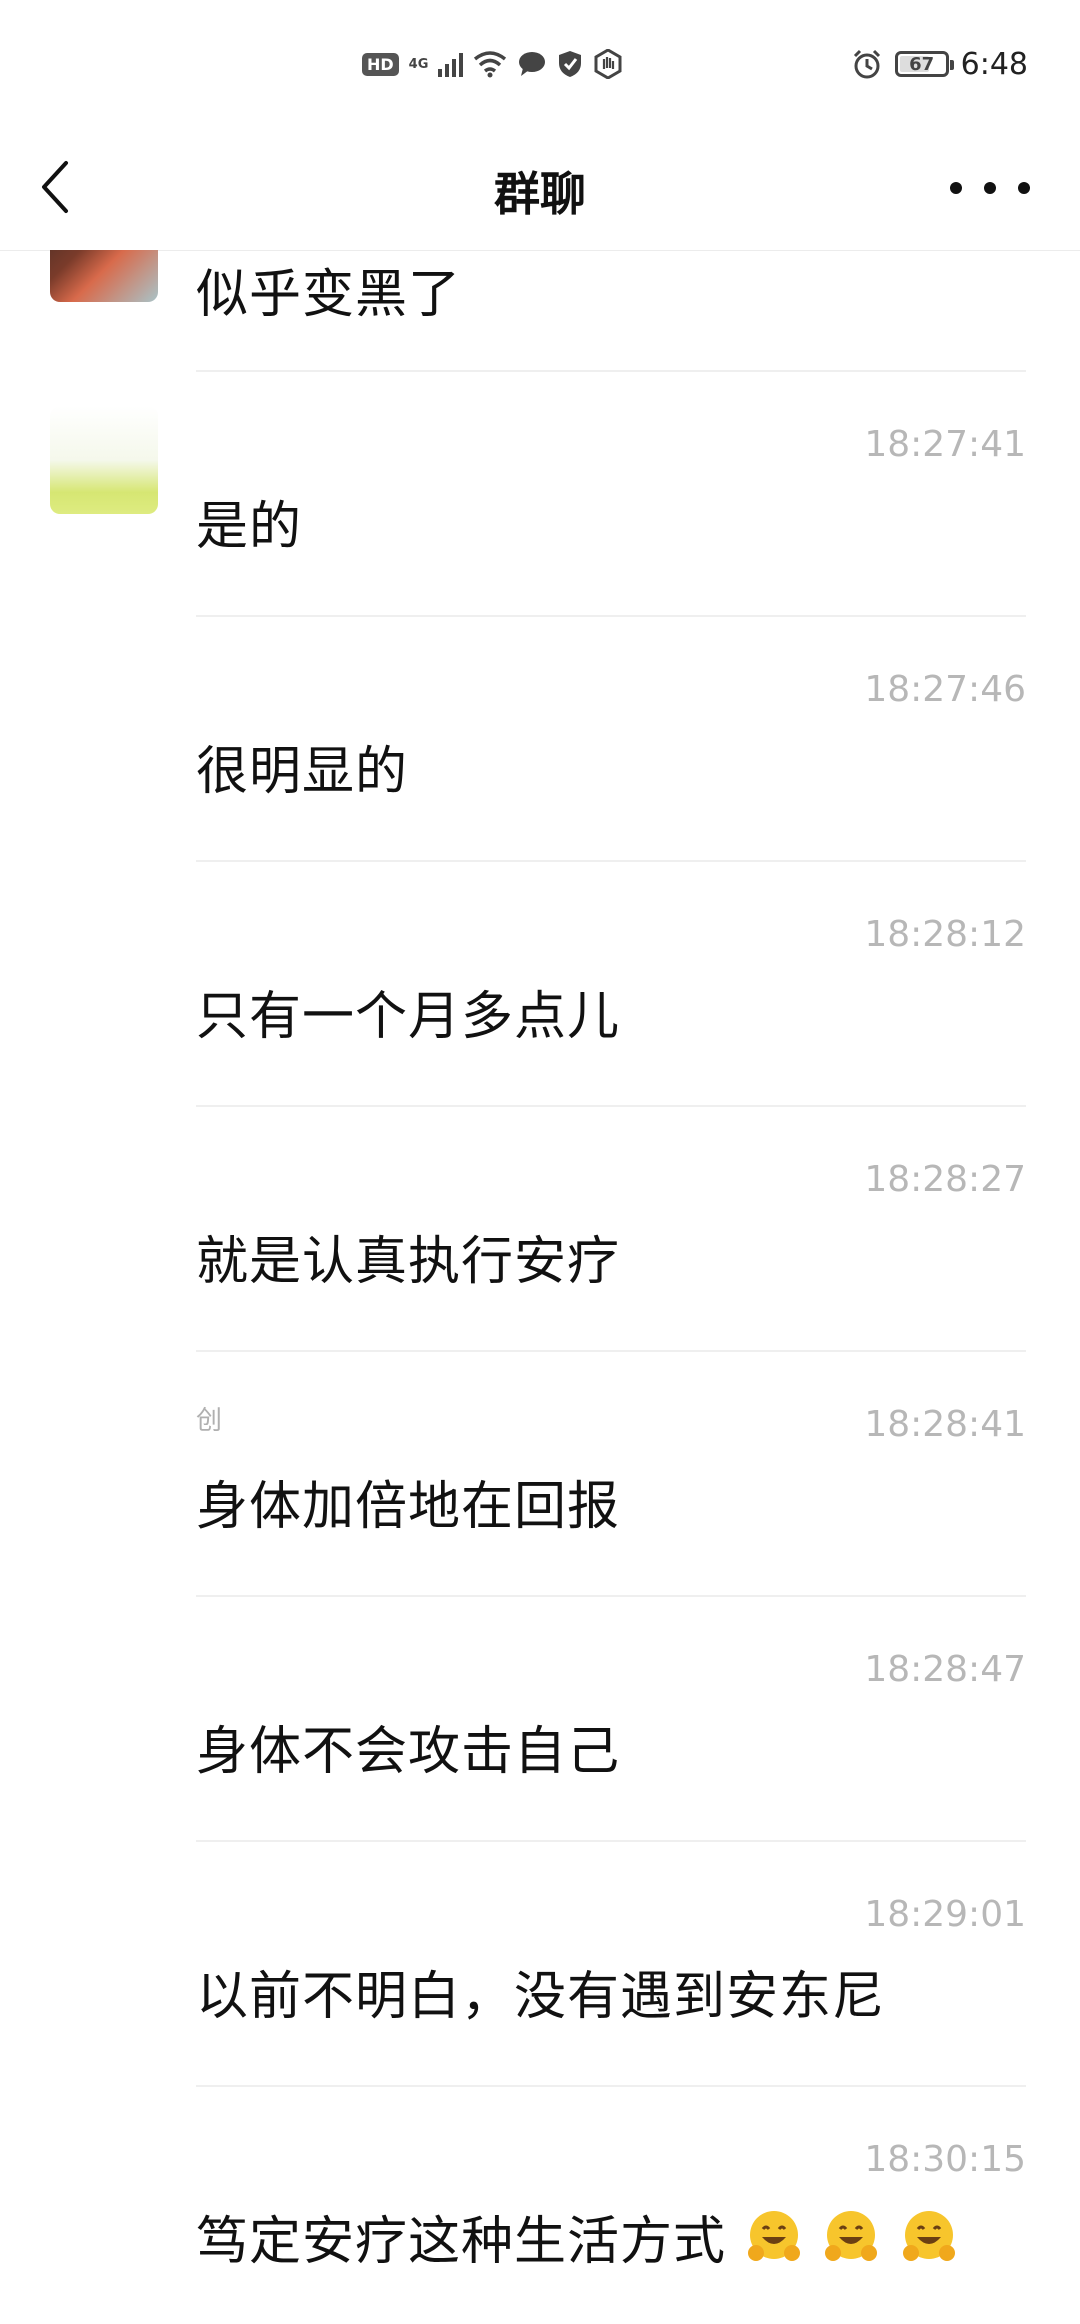 This screenshot has width=1080, height=2324. Describe the element at coordinates (945, 1669) in the screenshot. I see `message-time: 18:28:47` at that location.